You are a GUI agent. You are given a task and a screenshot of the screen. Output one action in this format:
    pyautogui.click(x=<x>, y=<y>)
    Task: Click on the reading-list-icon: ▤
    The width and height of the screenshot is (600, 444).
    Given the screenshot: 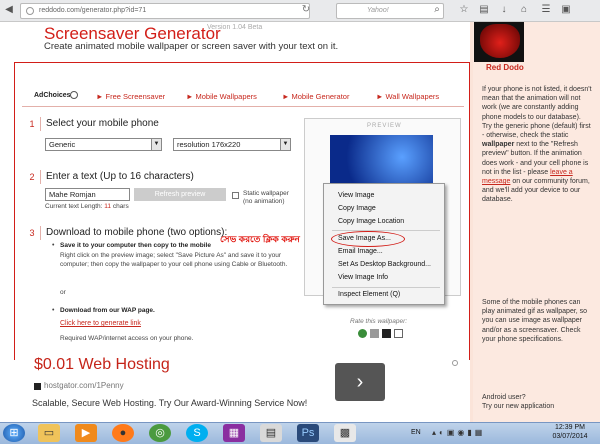 What is the action you would take?
    pyautogui.click(x=484, y=10)
    